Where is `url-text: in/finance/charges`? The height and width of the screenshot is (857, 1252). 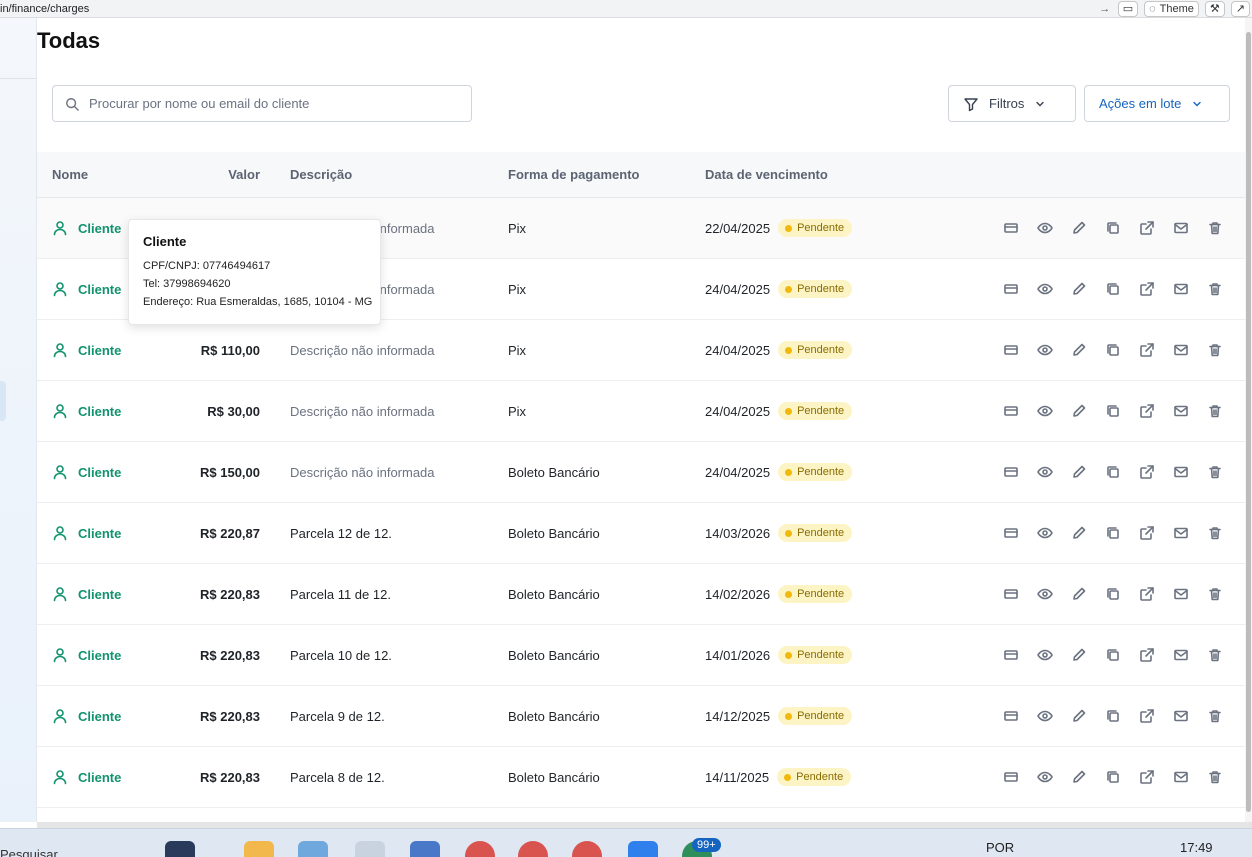 url-text: in/finance/charges is located at coordinates (549, 9).